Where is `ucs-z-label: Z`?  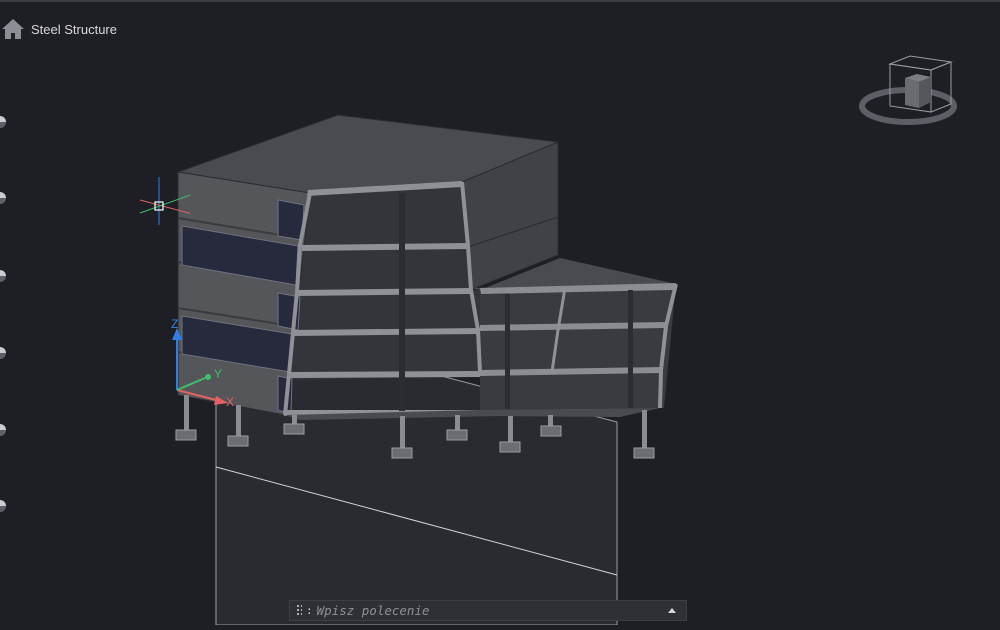 ucs-z-label: Z is located at coordinates (175, 324).